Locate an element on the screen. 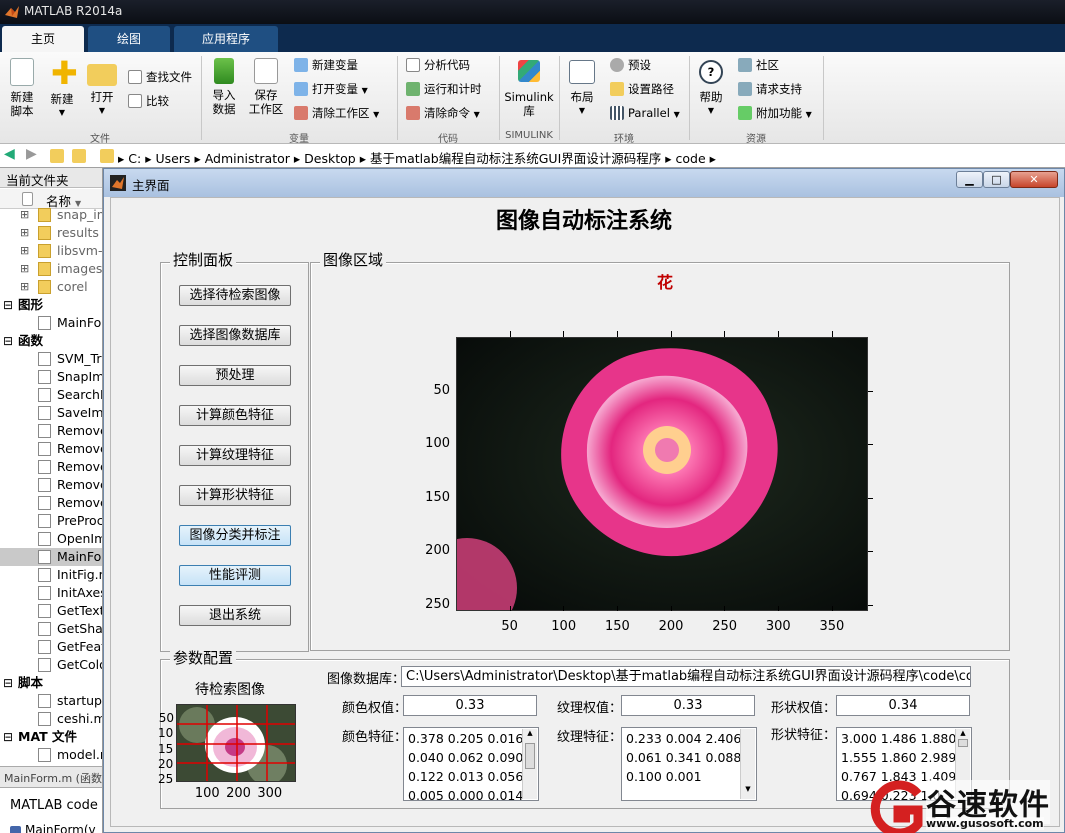  tree-item: GetColo is located at coordinates (51, 665).